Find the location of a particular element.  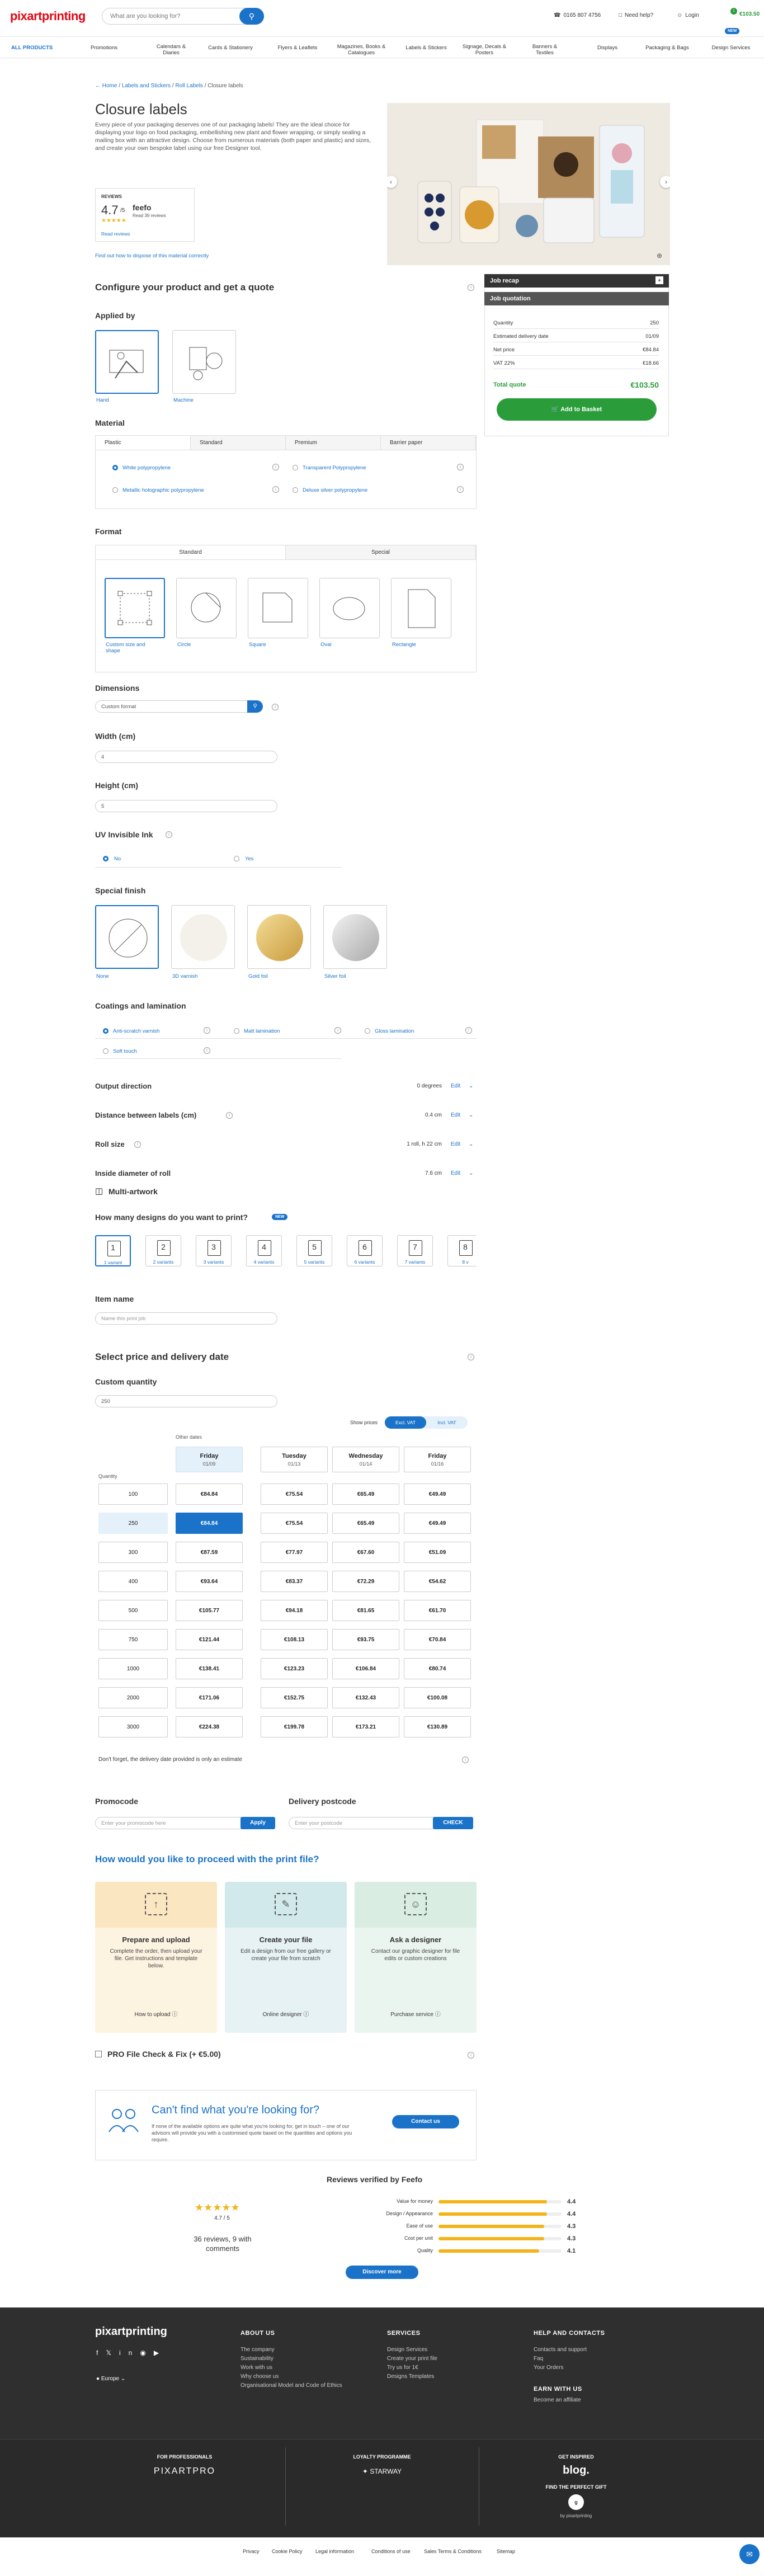

quantity-cell: 3000 is located at coordinates (133, 1726).